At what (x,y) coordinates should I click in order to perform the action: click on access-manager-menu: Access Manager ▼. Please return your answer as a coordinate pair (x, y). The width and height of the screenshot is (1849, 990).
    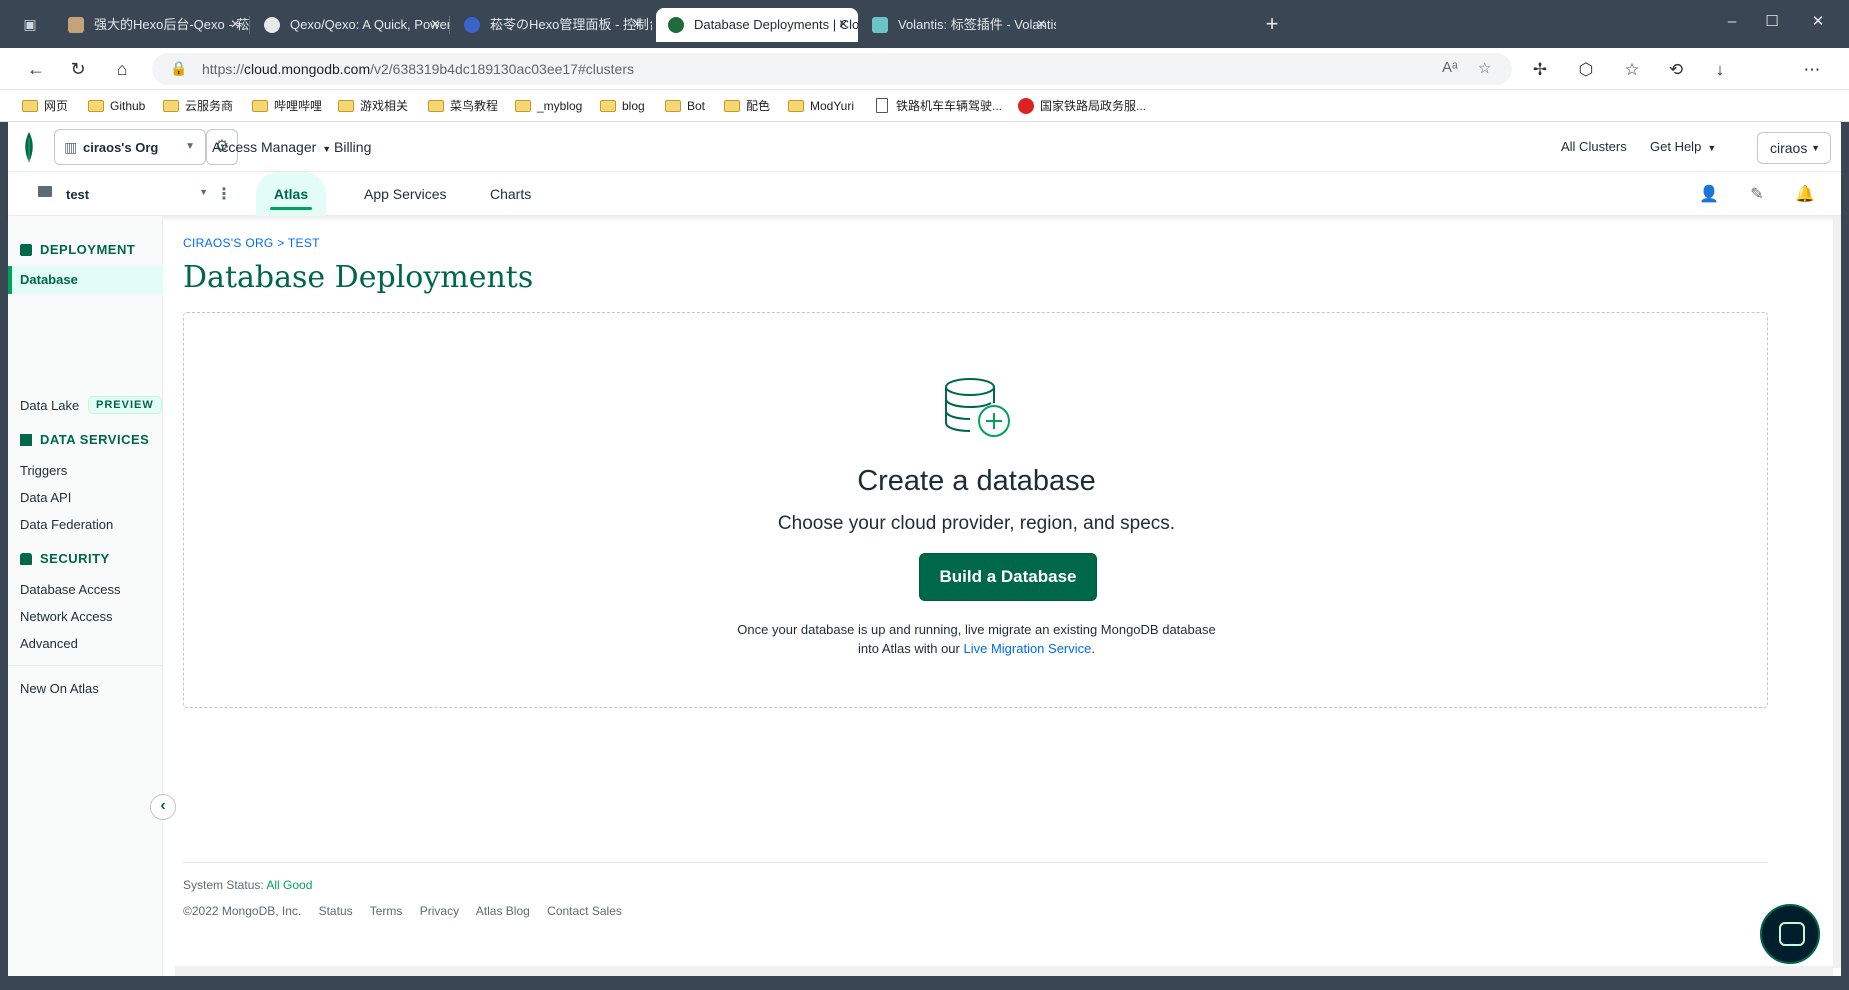
    Looking at the image, I should click on (271, 147).